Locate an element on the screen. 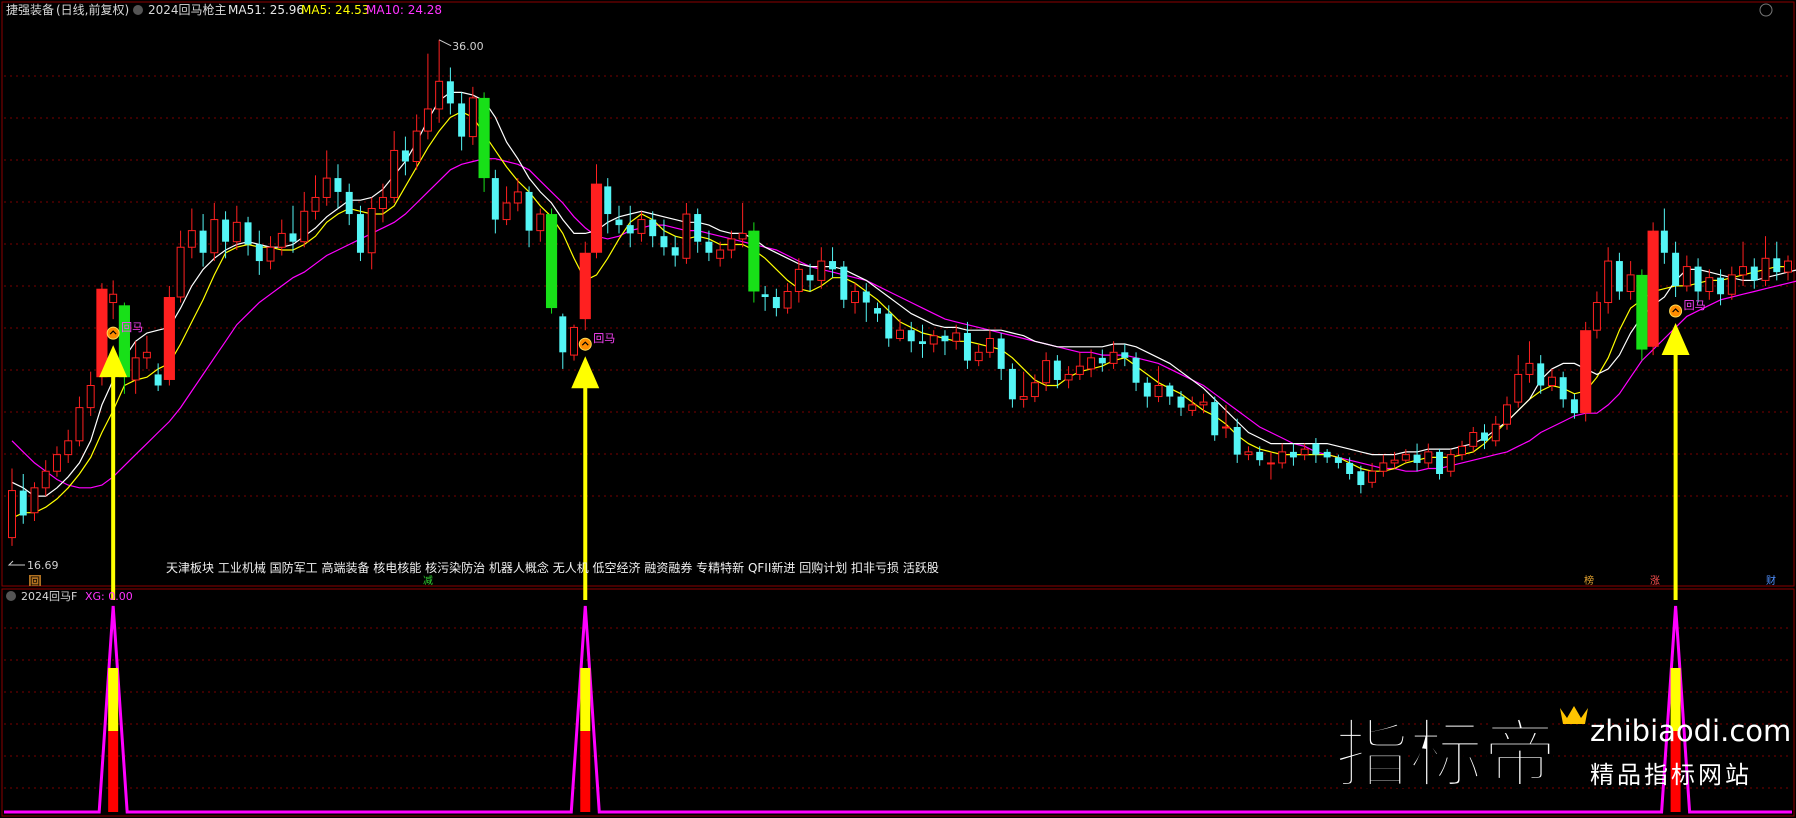 The height and width of the screenshot is (818, 1796). watermark-brand: 指标帝 is located at coordinates (1446, 755).